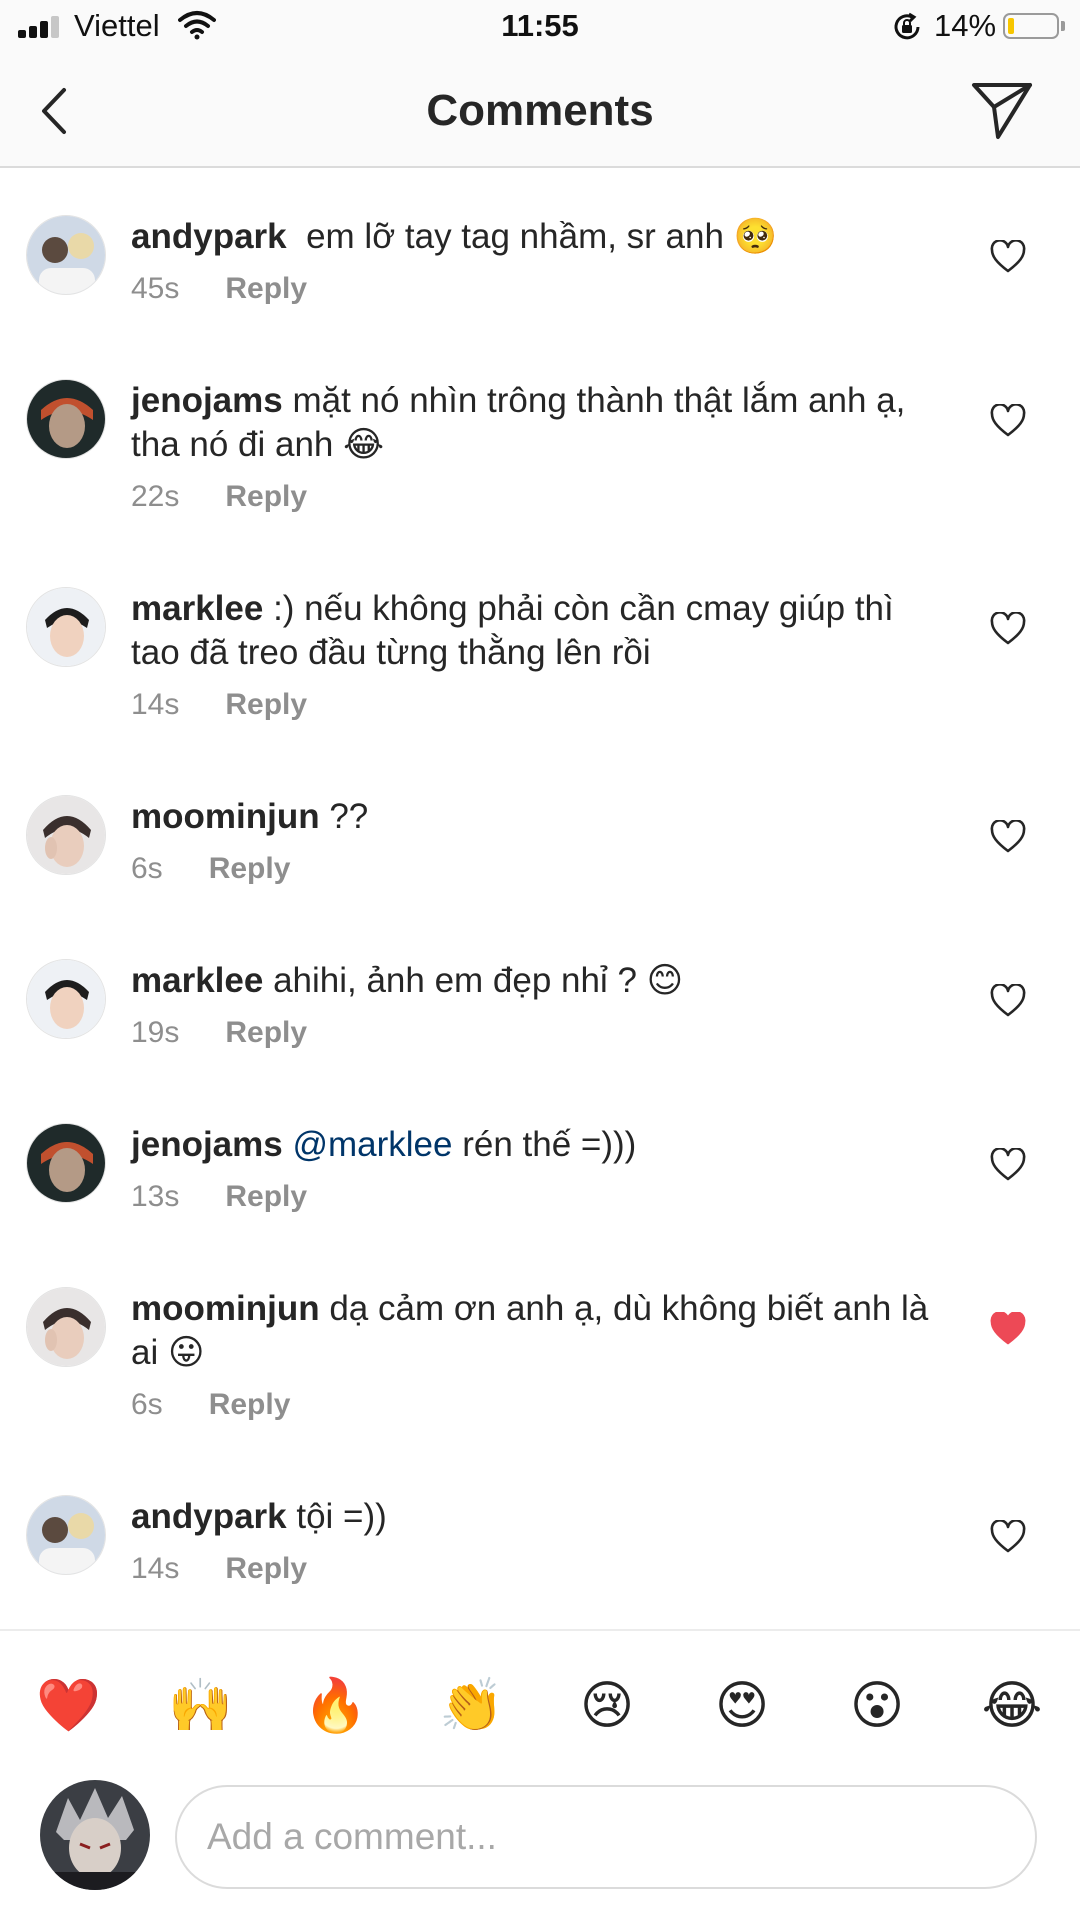 The width and height of the screenshot is (1080, 1920). Describe the element at coordinates (95, 1835) in the screenshot. I see `current-user-avatar` at that location.